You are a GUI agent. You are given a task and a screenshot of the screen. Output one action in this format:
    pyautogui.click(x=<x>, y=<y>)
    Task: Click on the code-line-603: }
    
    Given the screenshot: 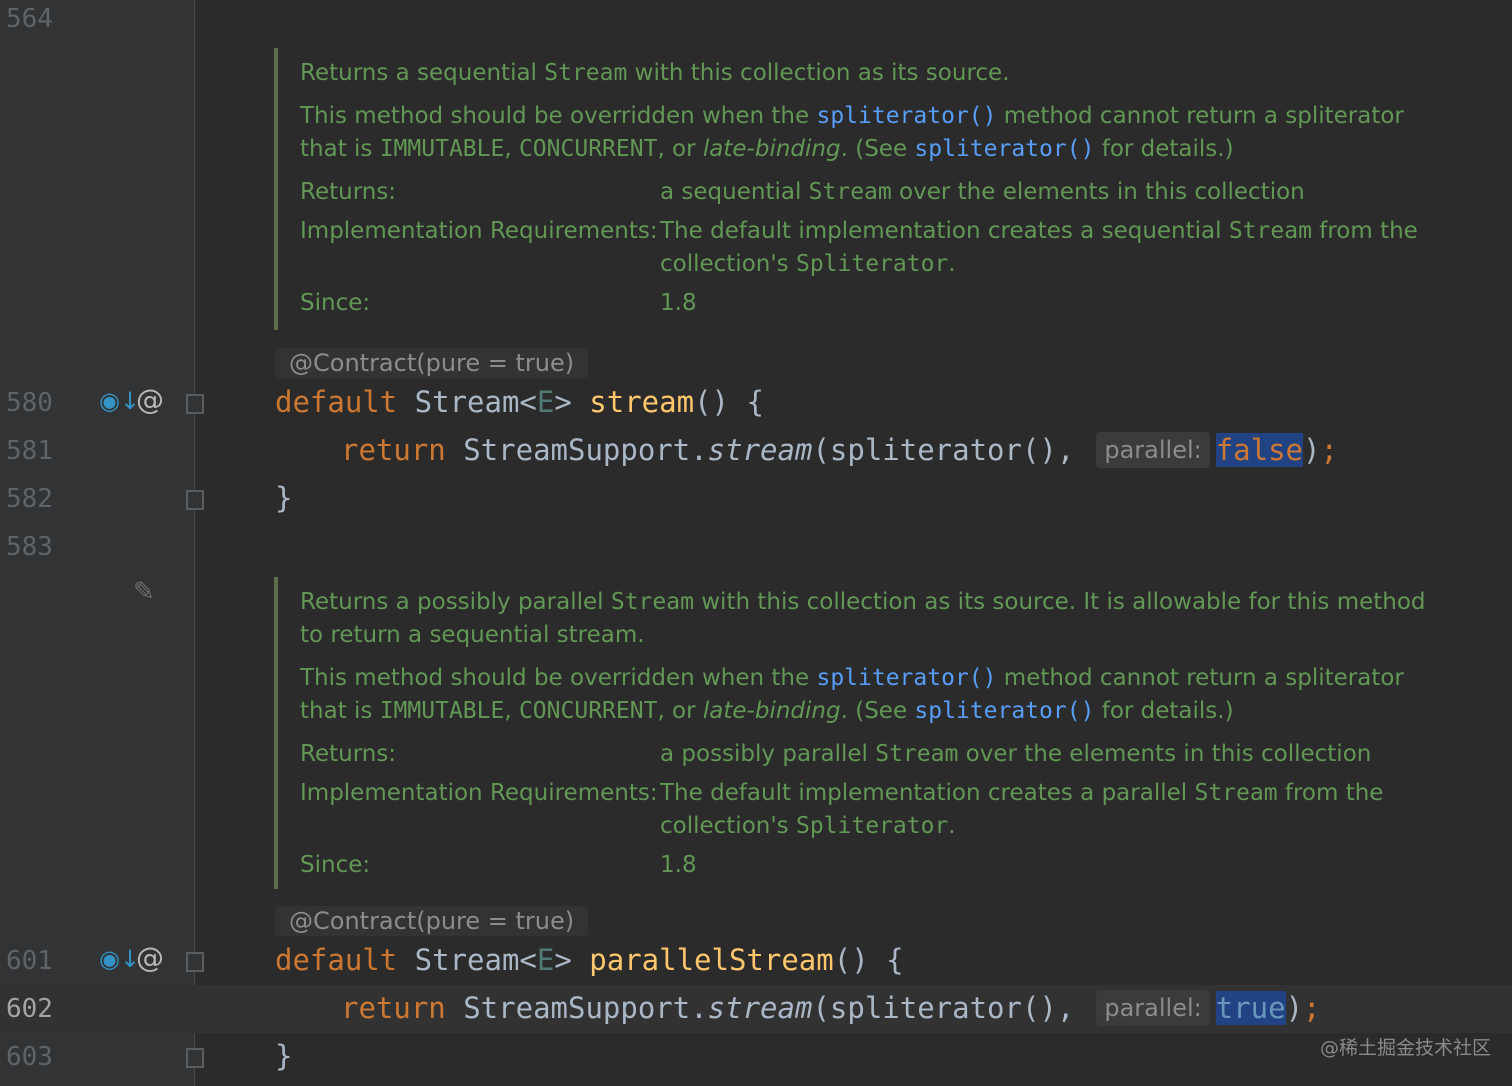 What is the action you would take?
    pyautogui.click(x=283, y=1056)
    